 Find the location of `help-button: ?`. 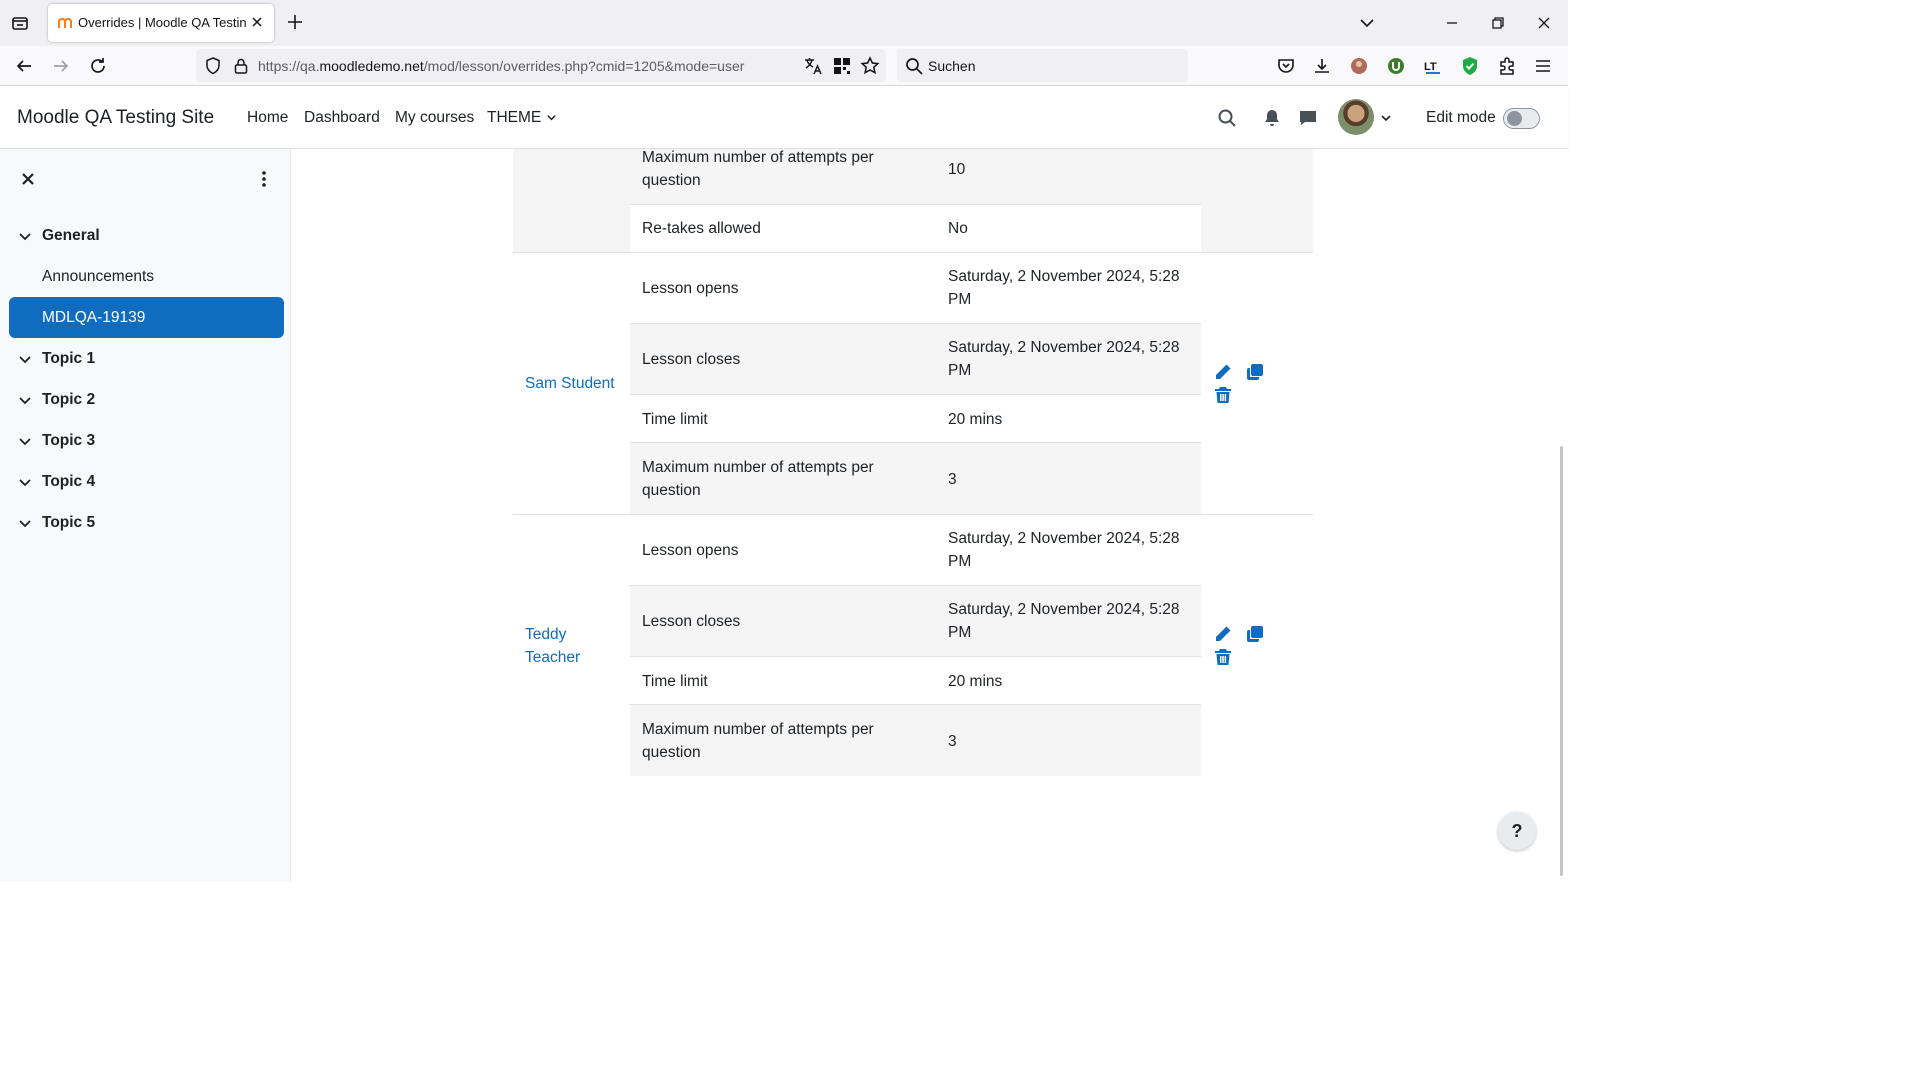

help-button: ? is located at coordinates (1517, 831).